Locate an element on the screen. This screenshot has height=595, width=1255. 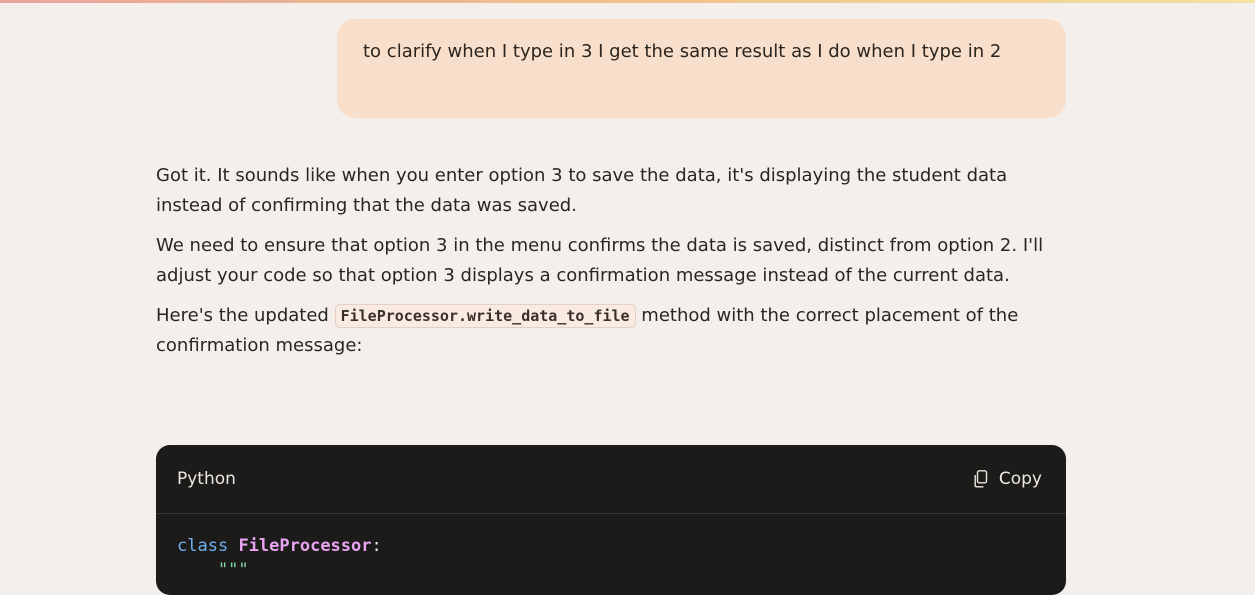
copy-icon is located at coordinates (981, 479).